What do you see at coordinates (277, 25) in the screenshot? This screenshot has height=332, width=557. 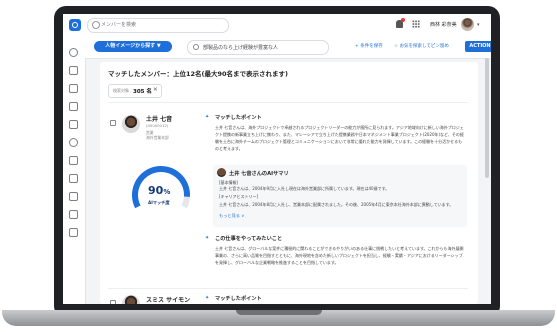 I see `top-bar: 西林 彩奈美 ▾` at bounding box center [277, 25].